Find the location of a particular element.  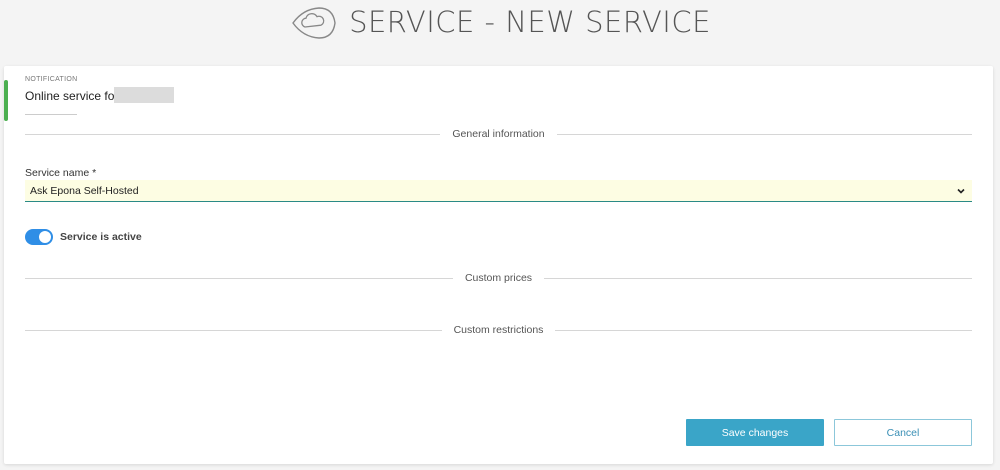

redacted-text is located at coordinates (144, 95).